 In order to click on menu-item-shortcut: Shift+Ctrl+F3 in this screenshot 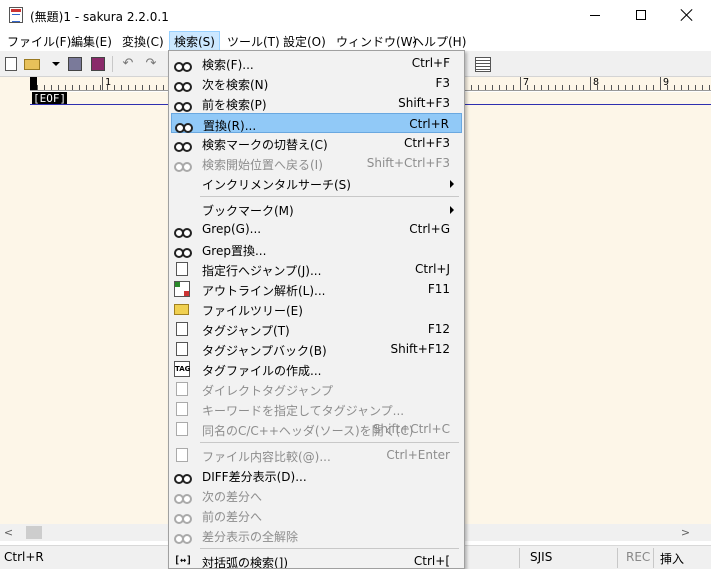, I will do `click(408, 163)`.